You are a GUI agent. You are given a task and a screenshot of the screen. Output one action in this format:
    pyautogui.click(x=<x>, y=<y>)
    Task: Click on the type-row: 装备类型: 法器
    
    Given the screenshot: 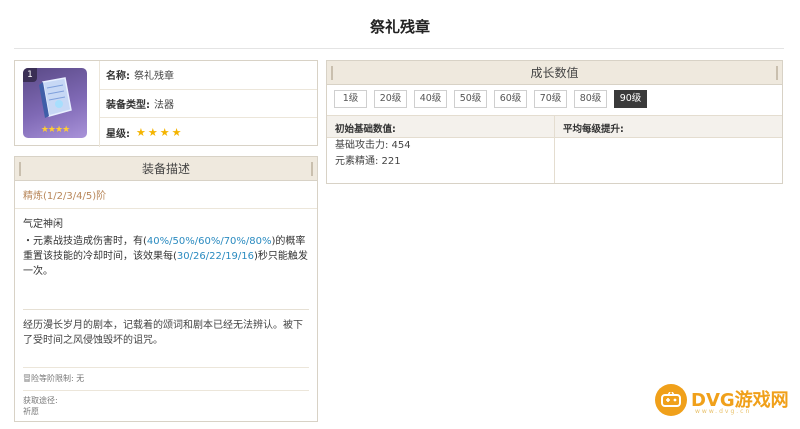 What is the action you would take?
    pyautogui.click(x=208, y=103)
    